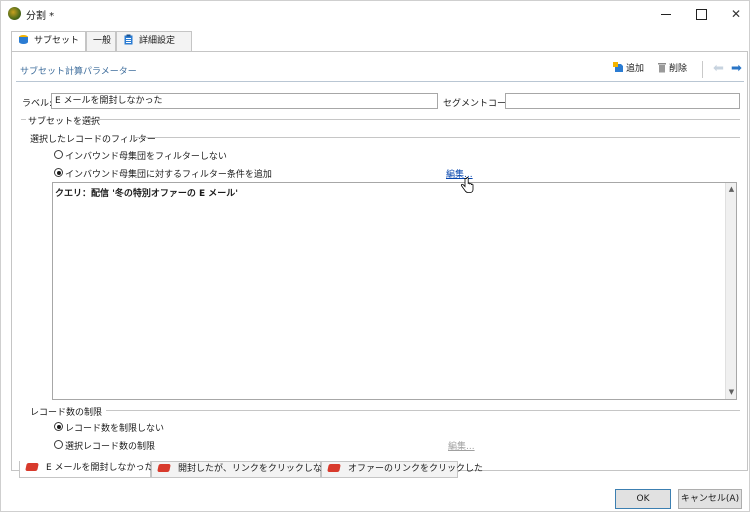  I want to click on radio-no-filter, so click(58, 154).